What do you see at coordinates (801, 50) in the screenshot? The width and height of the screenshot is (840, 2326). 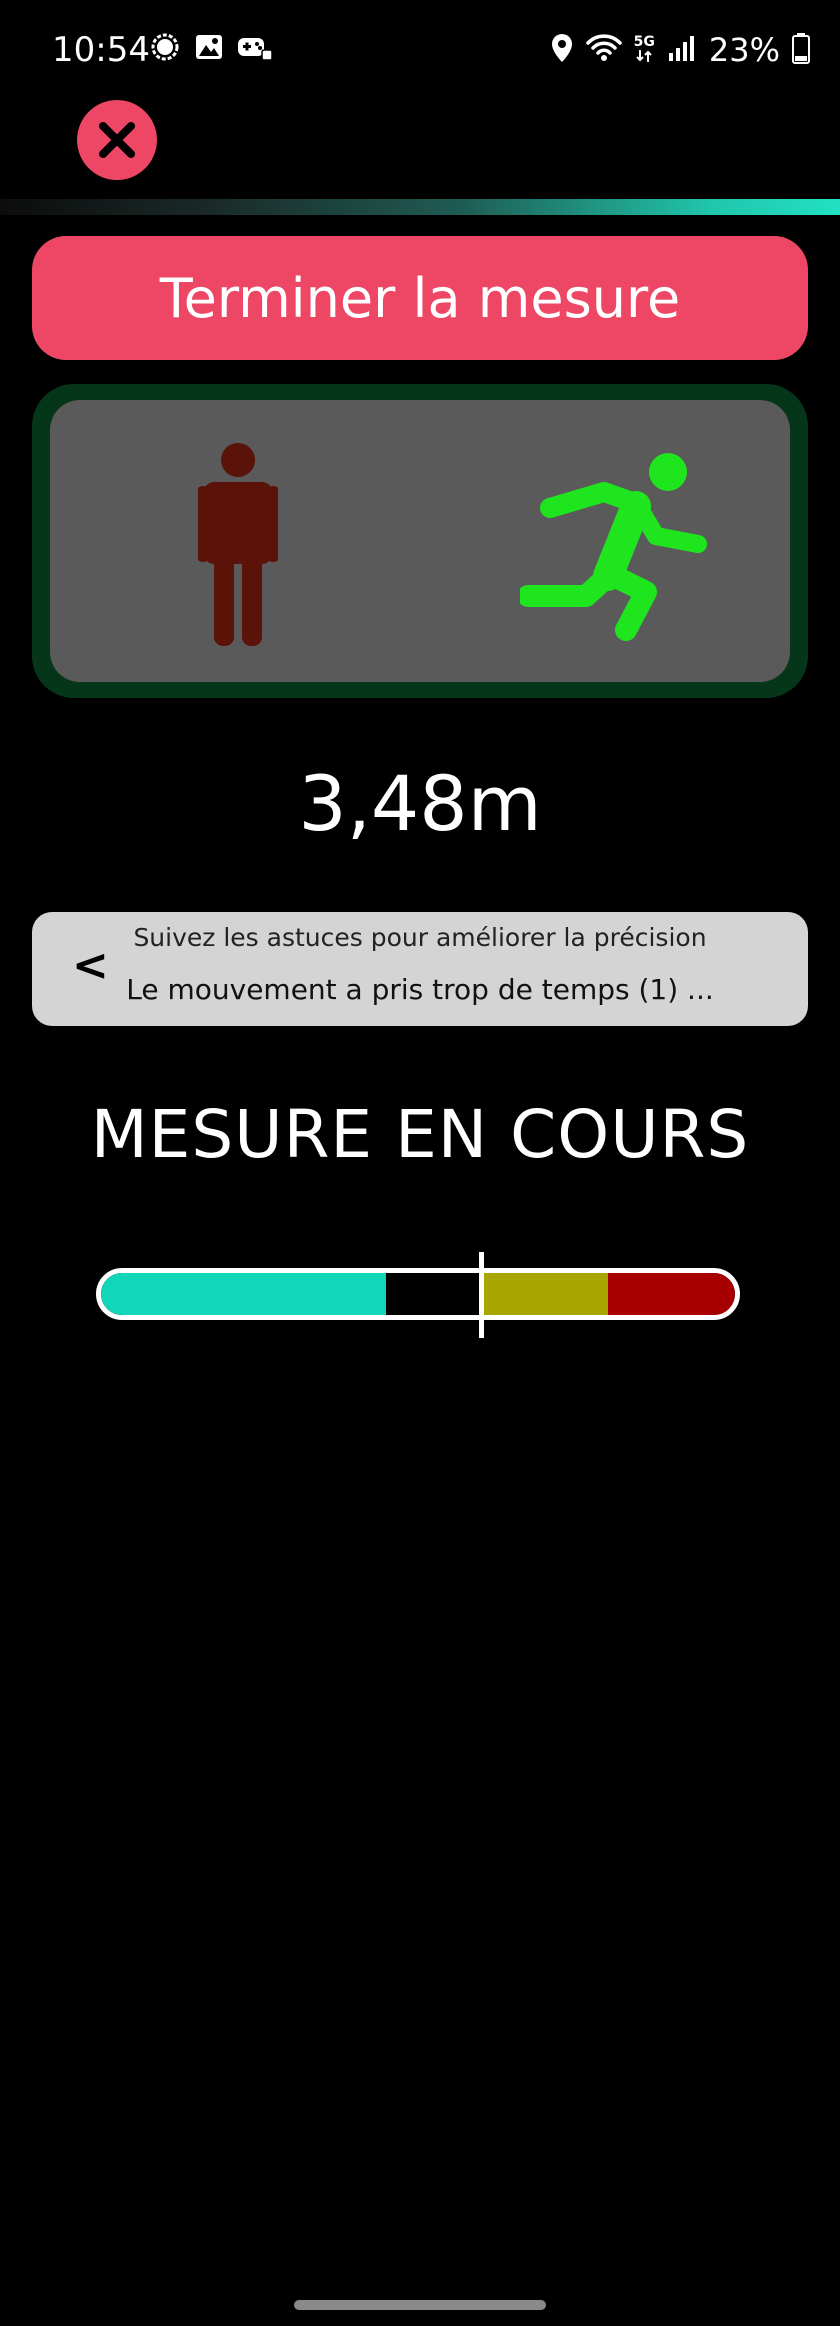 I see `battery-icon` at bounding box center [801, 50].